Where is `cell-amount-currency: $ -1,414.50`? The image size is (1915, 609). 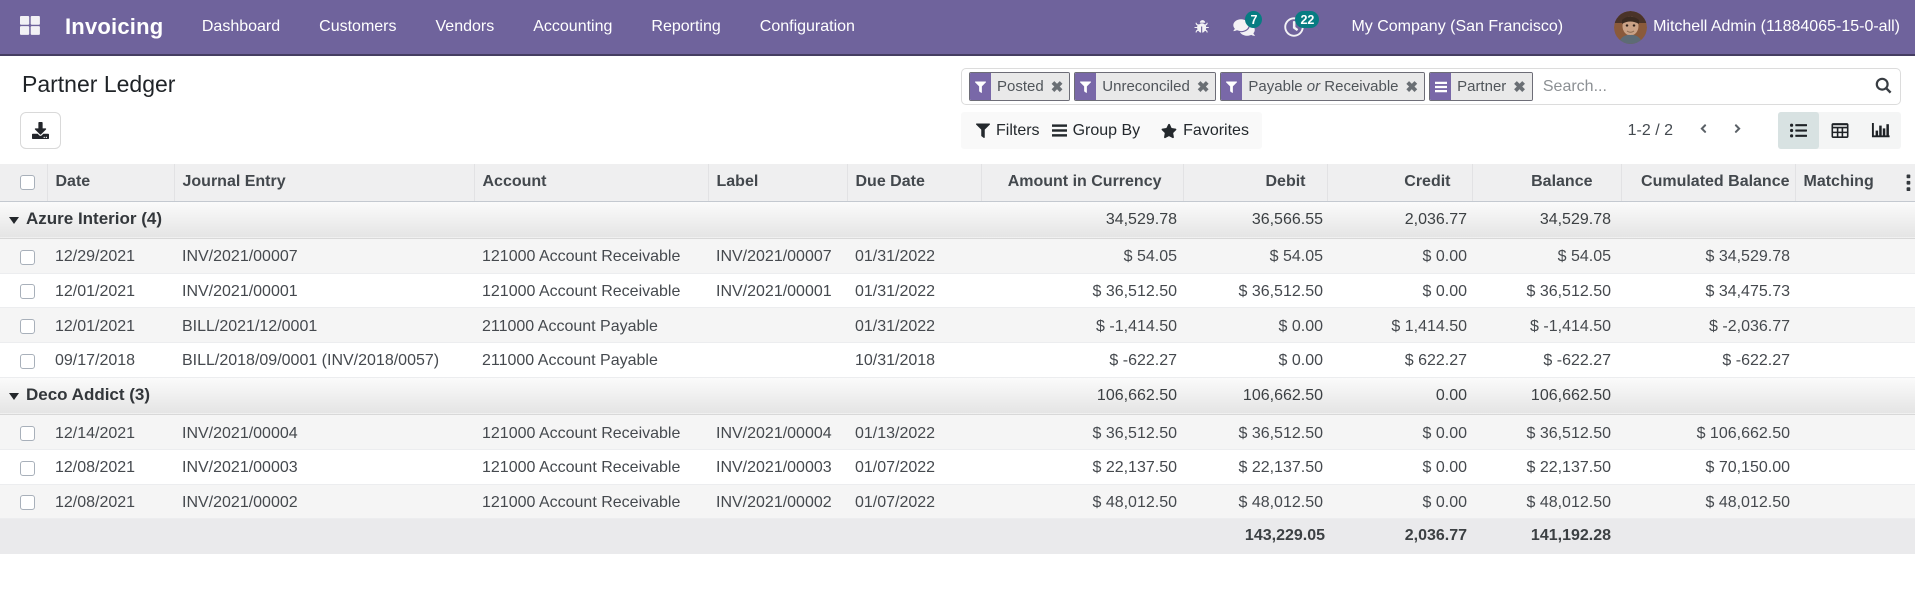 cell-amount-currency: $ -1,414.50 is located at coordinates (1082, 325).